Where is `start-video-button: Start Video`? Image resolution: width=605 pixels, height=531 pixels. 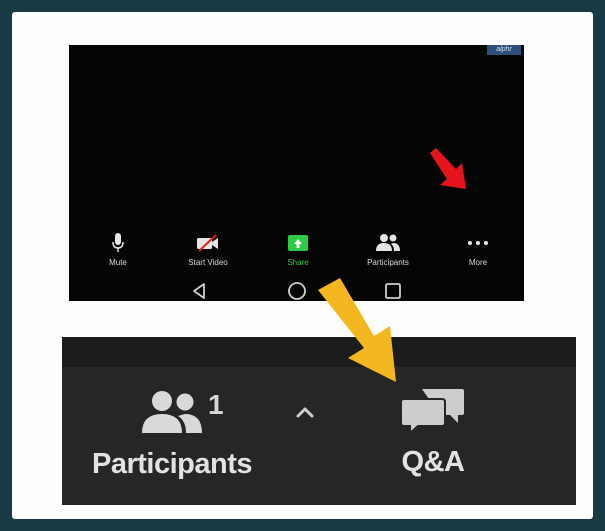 start-video-button: Start Video is located at coordinates (208, 252).